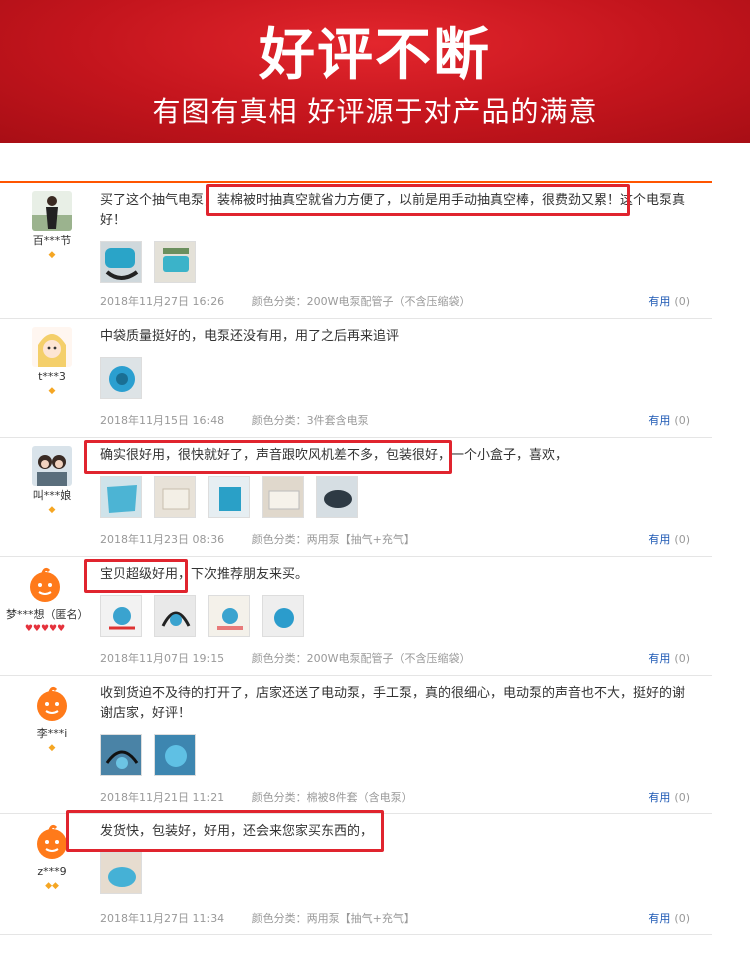 This screenshot has width=750, height=980. I want to click on reviewer-name: t***3, so click(52, 376).